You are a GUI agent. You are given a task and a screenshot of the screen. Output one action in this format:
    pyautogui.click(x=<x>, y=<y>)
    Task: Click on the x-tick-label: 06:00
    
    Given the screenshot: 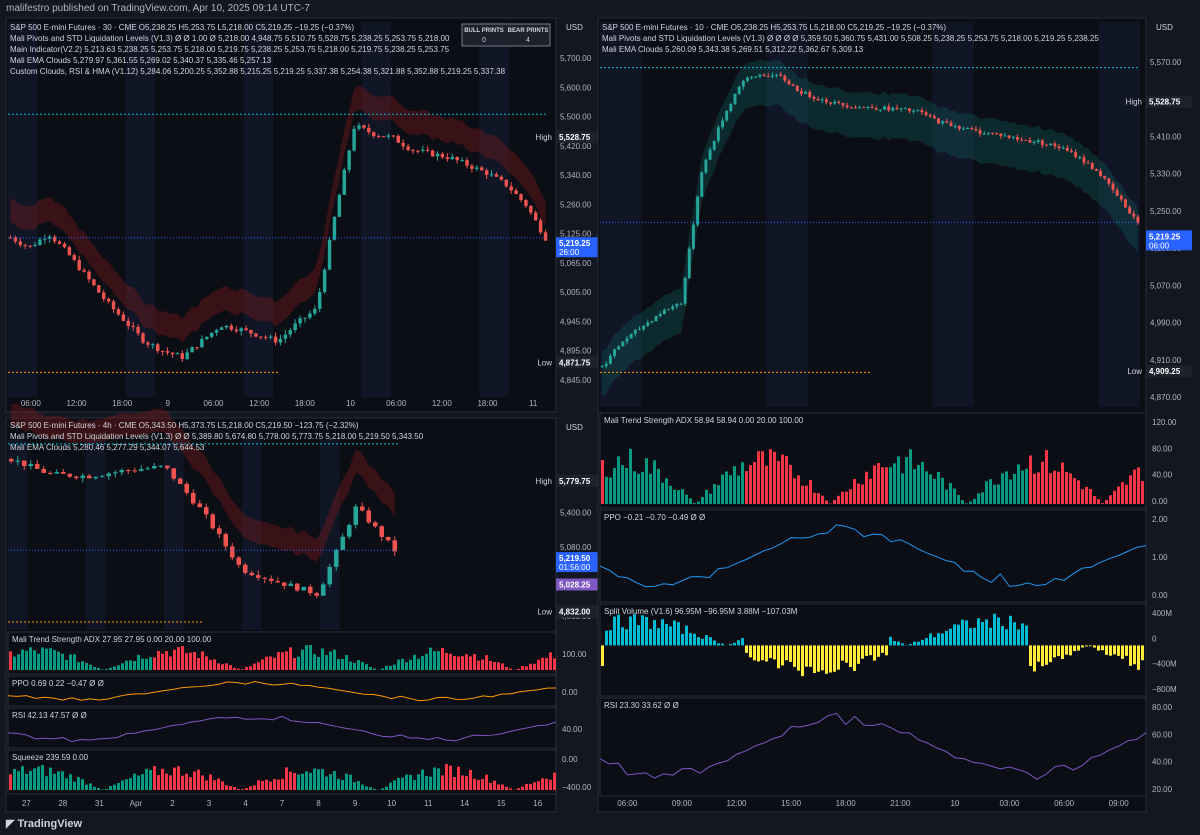 What is the action you would take?
    pyautogui.click(x=213, y=403)
    